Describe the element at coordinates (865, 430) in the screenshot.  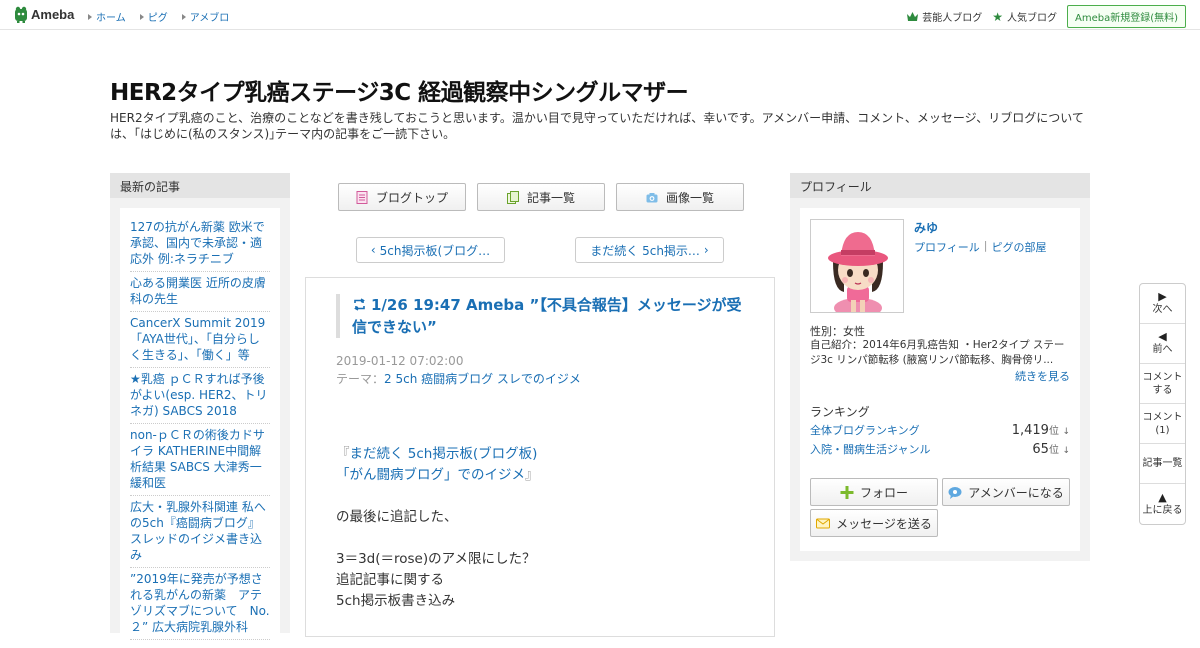
I see `ranking-name: 全体ブログランキング` at that location.